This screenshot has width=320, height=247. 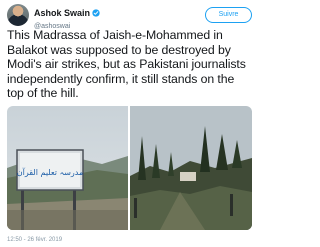 What do you see at coordinates (62, 13) in the screenshot?
I see `author-display-name: Ashok Swain` at bounding box center [62, 13].